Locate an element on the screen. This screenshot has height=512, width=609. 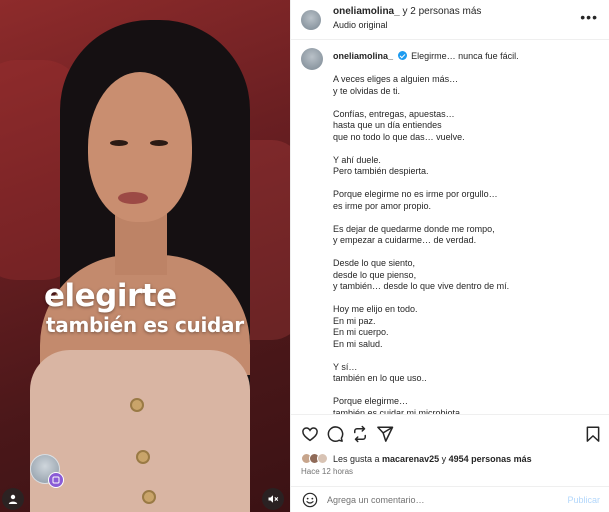
caption-author-avatar is located at coordinates (312, 59).